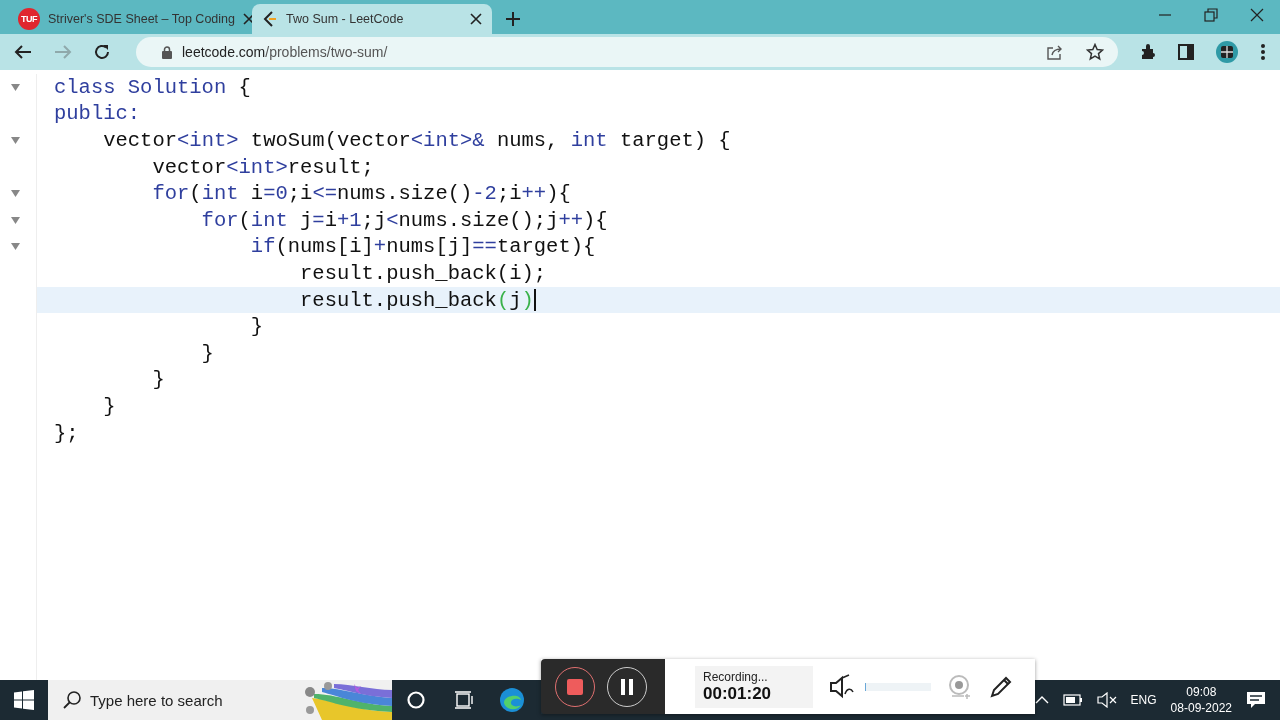  What do you see at coordinates (1227, 52) in the screenshot?
I see `profile-avatar-icon` at bounding box center [1227, 52].